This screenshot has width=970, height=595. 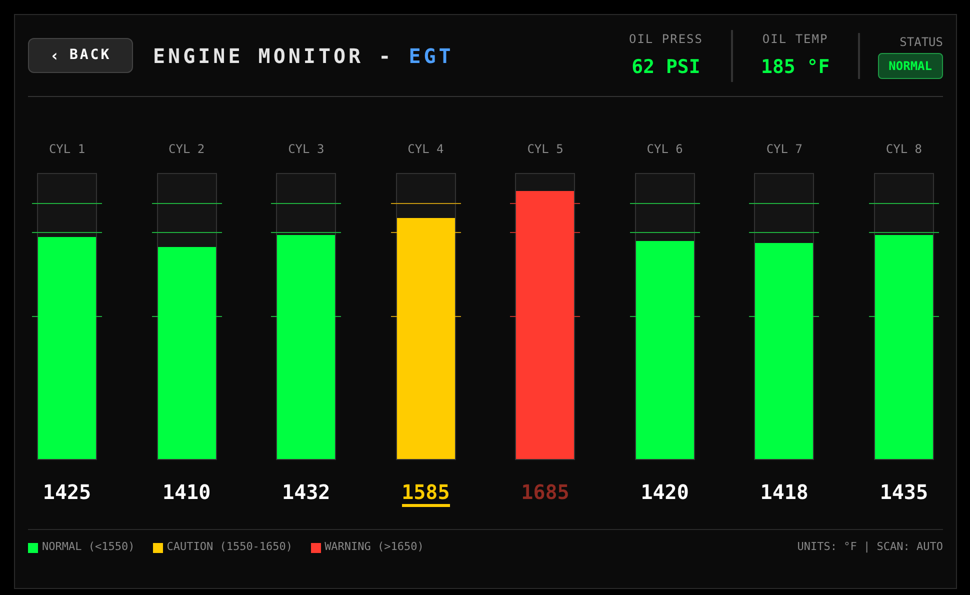 I want to click on cylinder-label: CYL 1, so click(x=67, y=149).